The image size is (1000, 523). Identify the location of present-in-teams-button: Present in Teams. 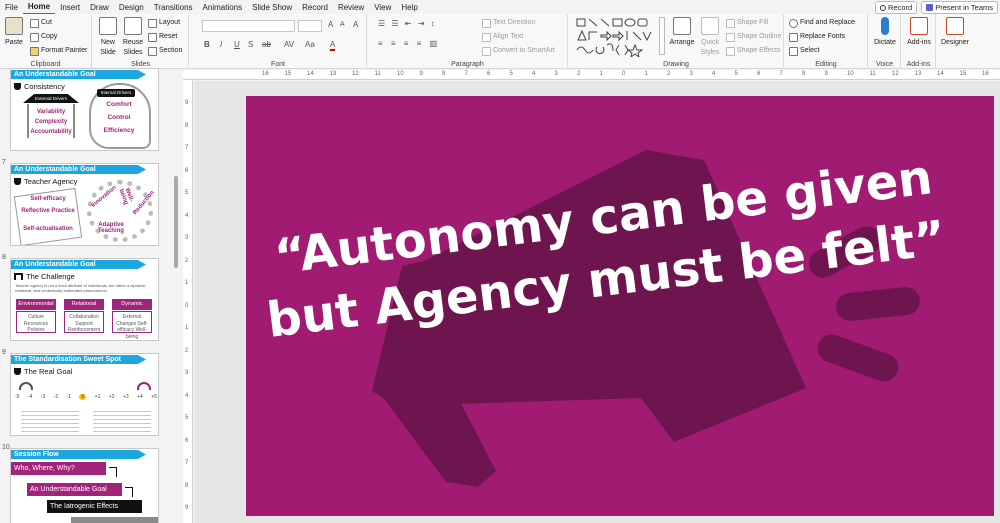
(959, 7).